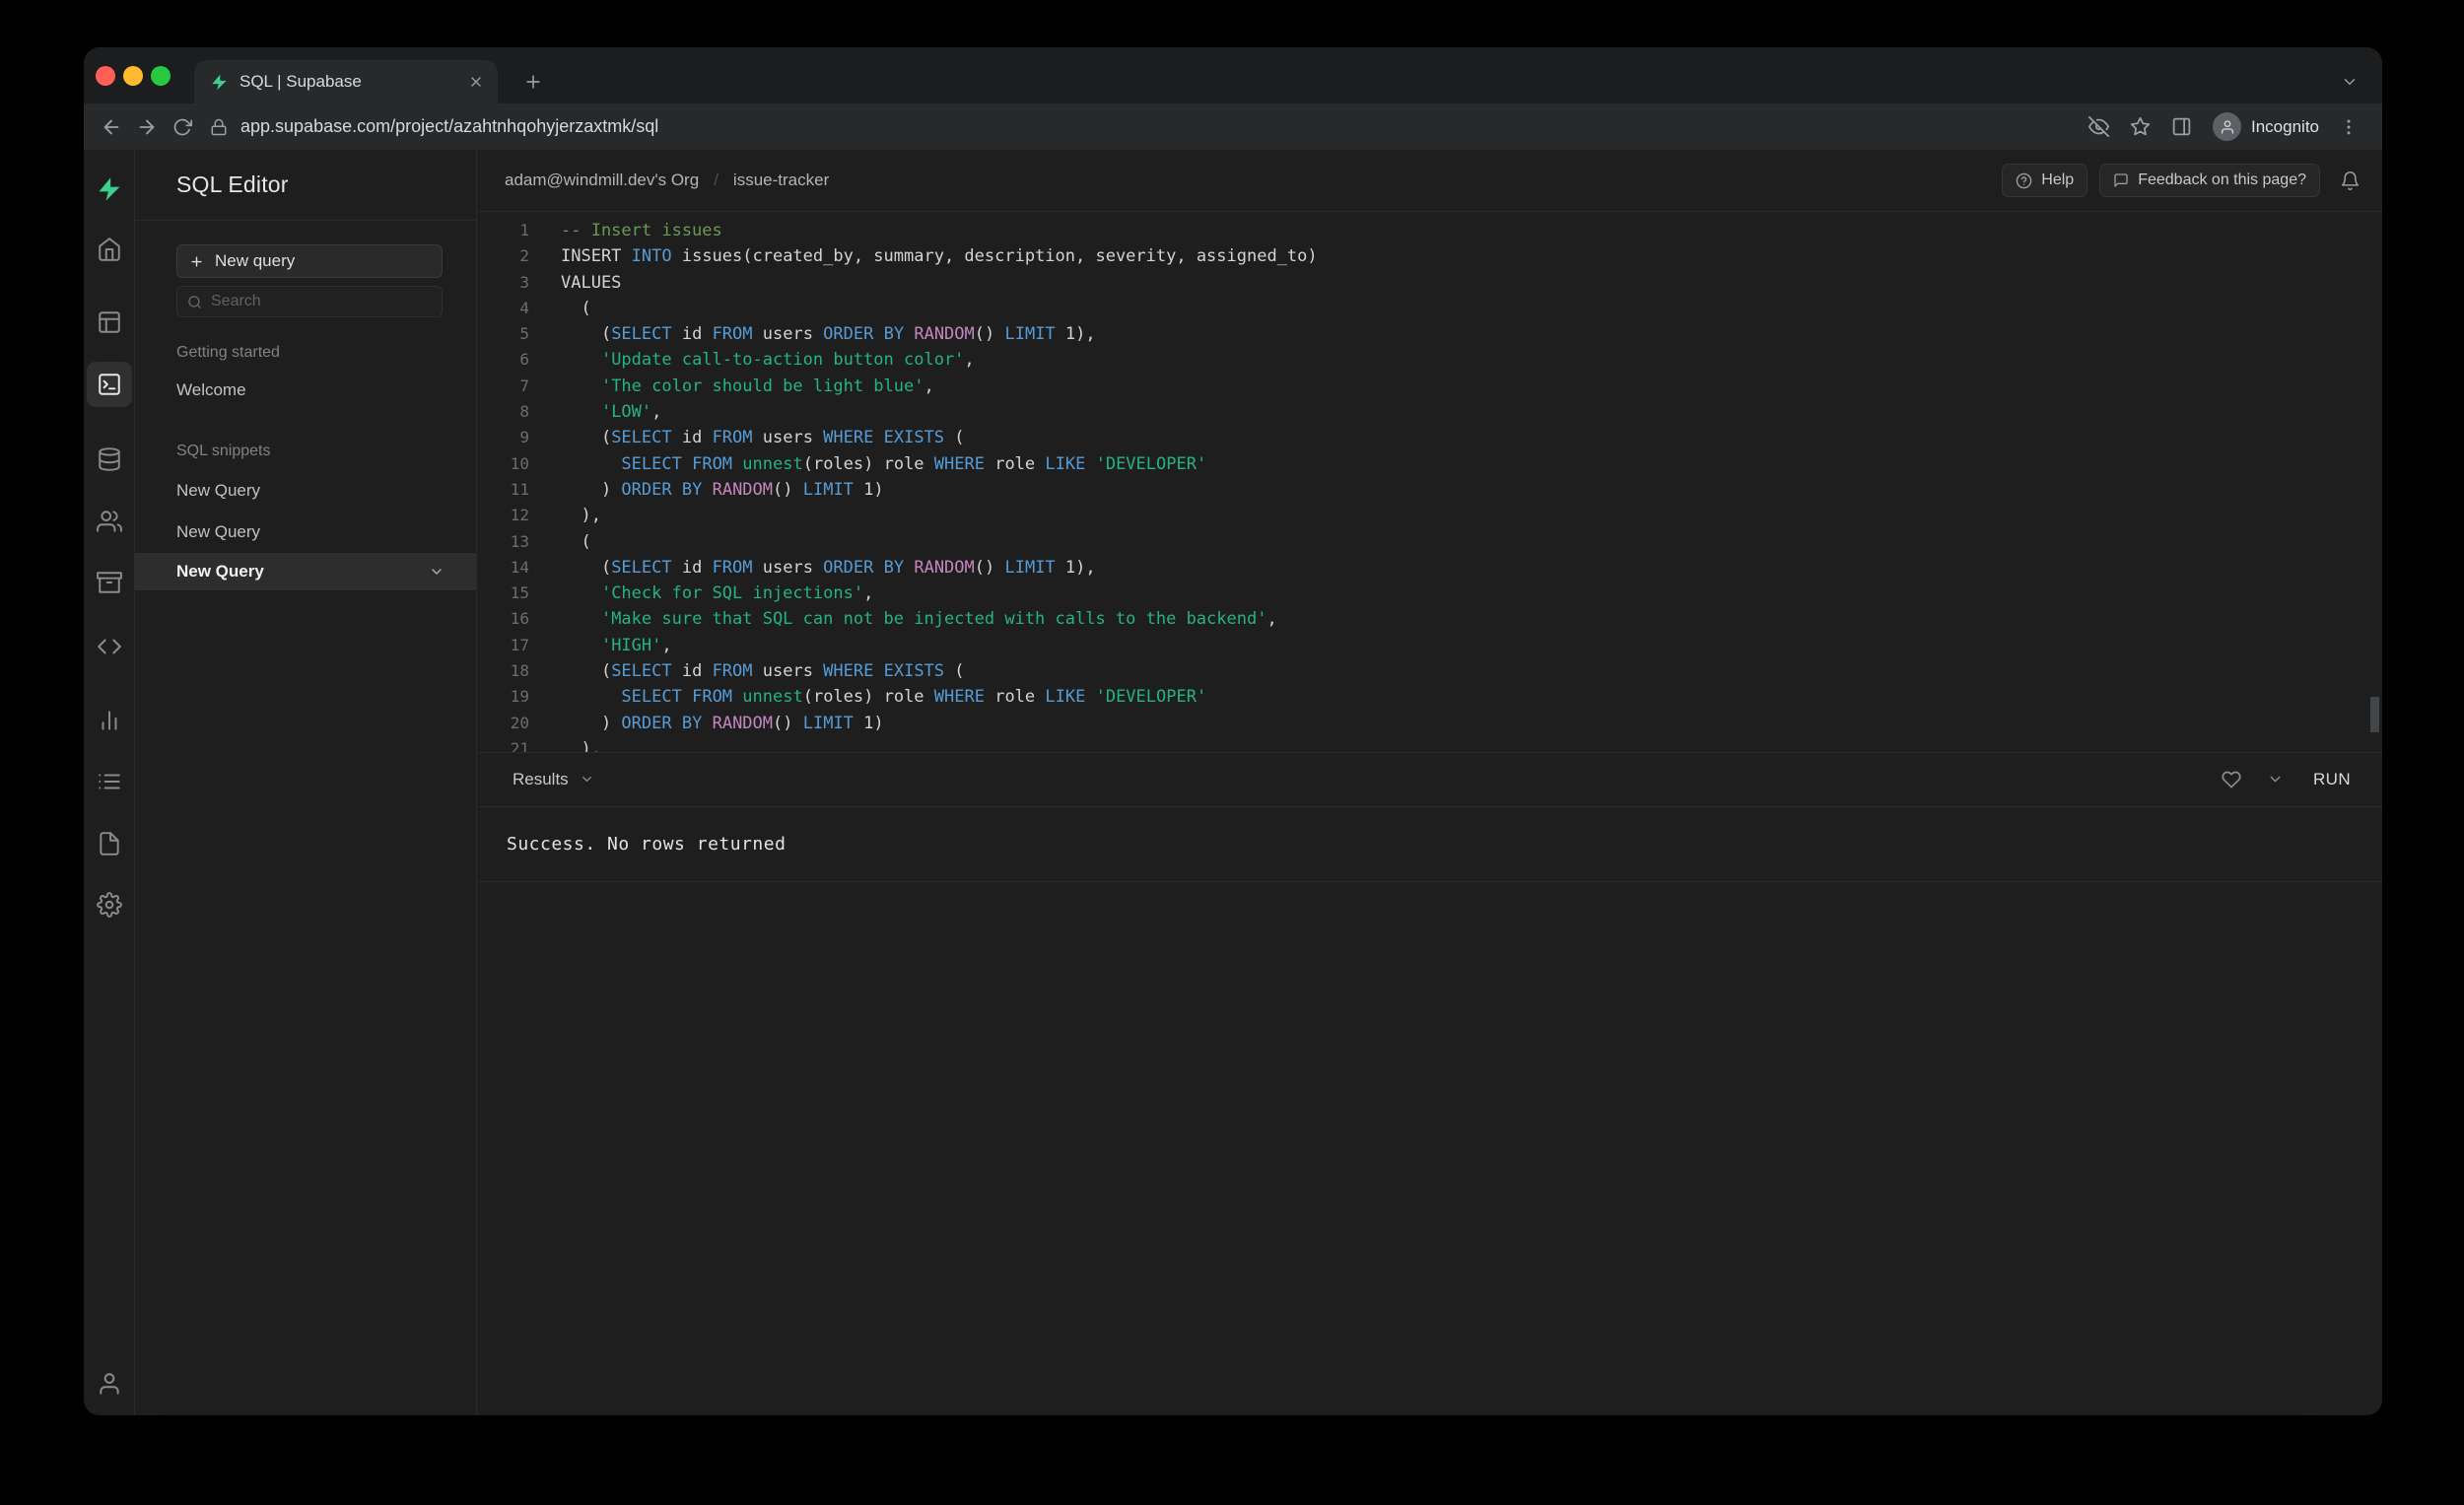 Image resolution: width=2464 pixels, height=1505 pixels. Describe the element at coordinates (1429, 412) in the screenshot. I see `code-line: 8 'LOW',` at that location.